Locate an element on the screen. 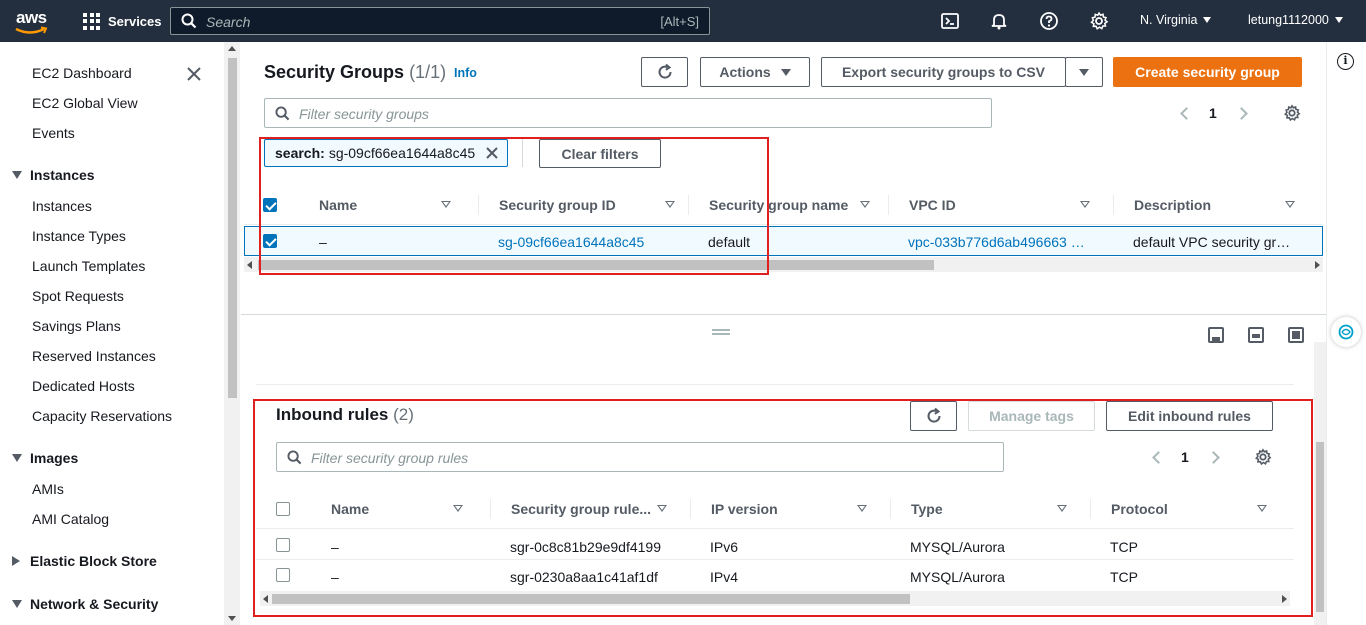  search-icon is located at coordinates (189, 21).